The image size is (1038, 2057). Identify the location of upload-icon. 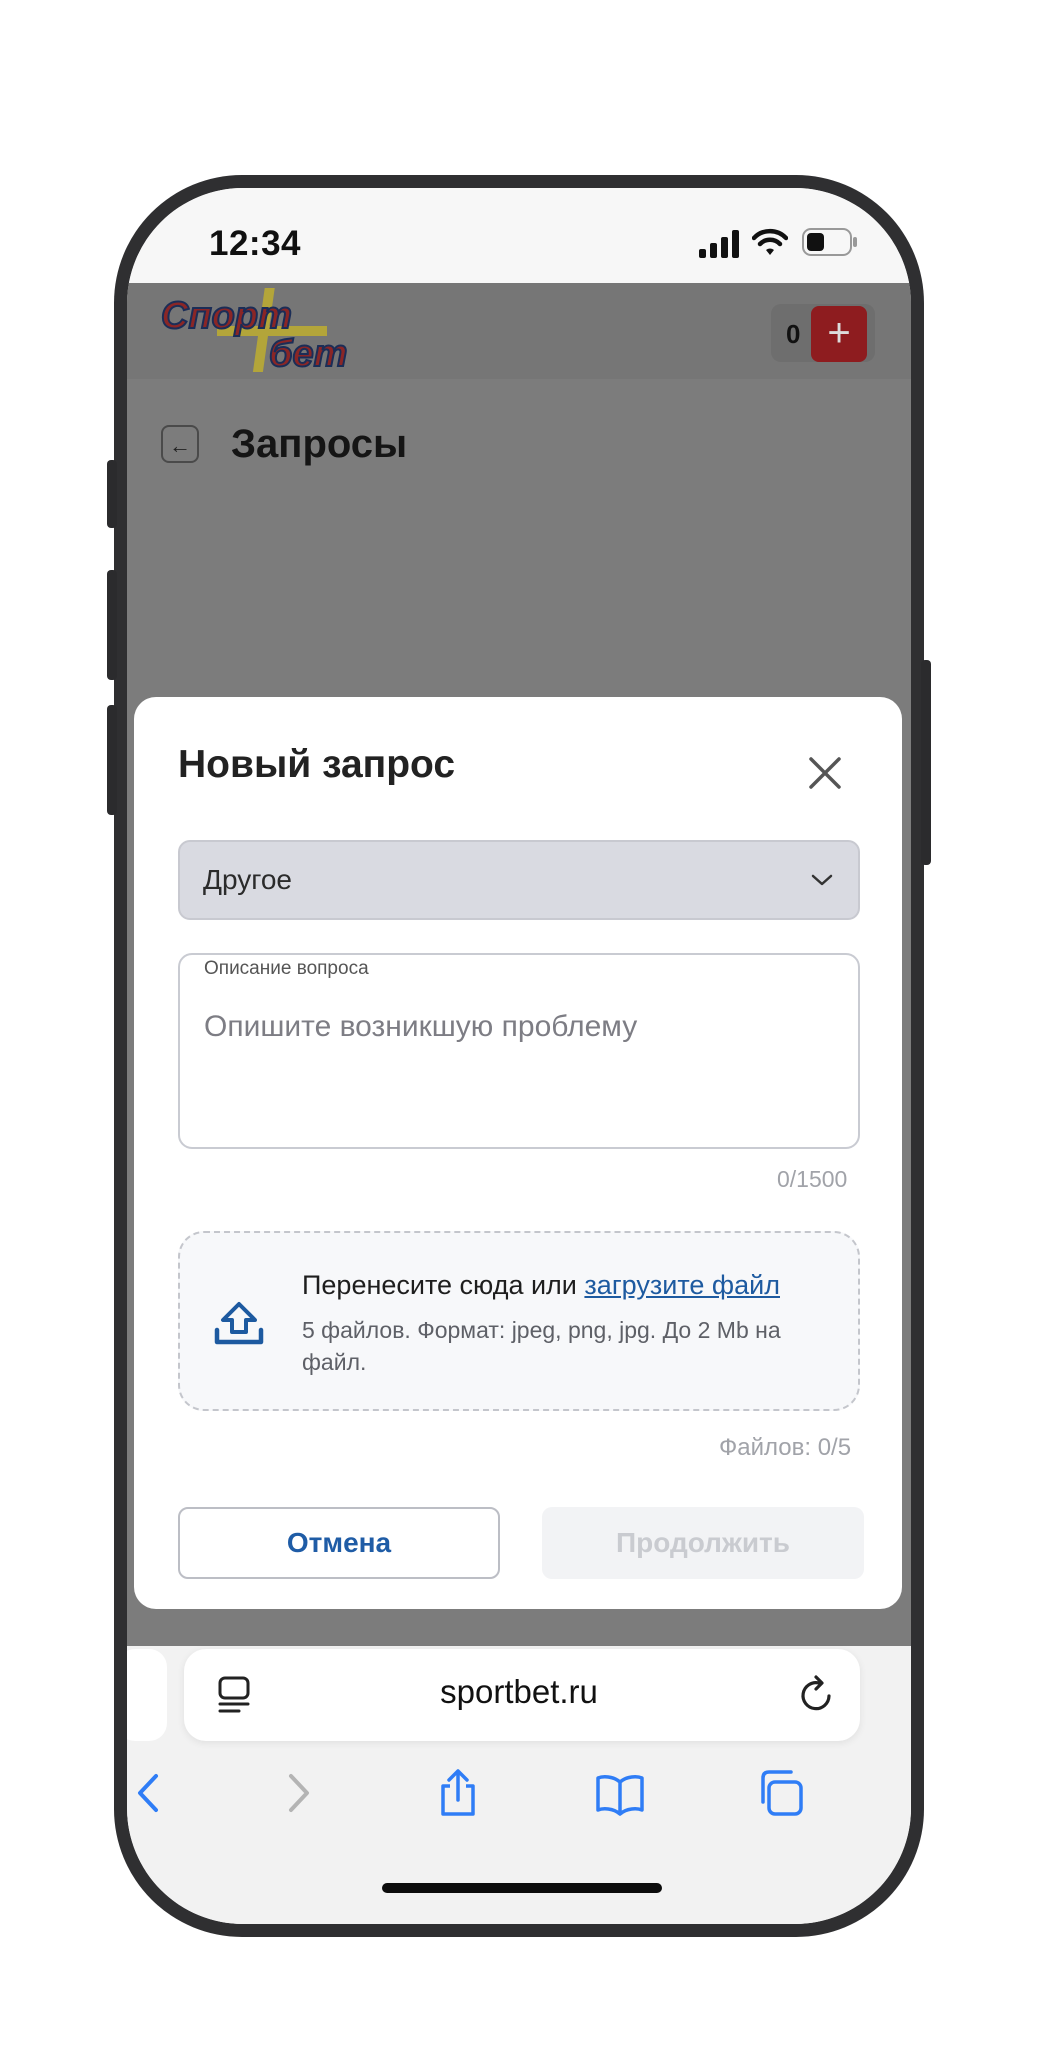
(239, 1323).